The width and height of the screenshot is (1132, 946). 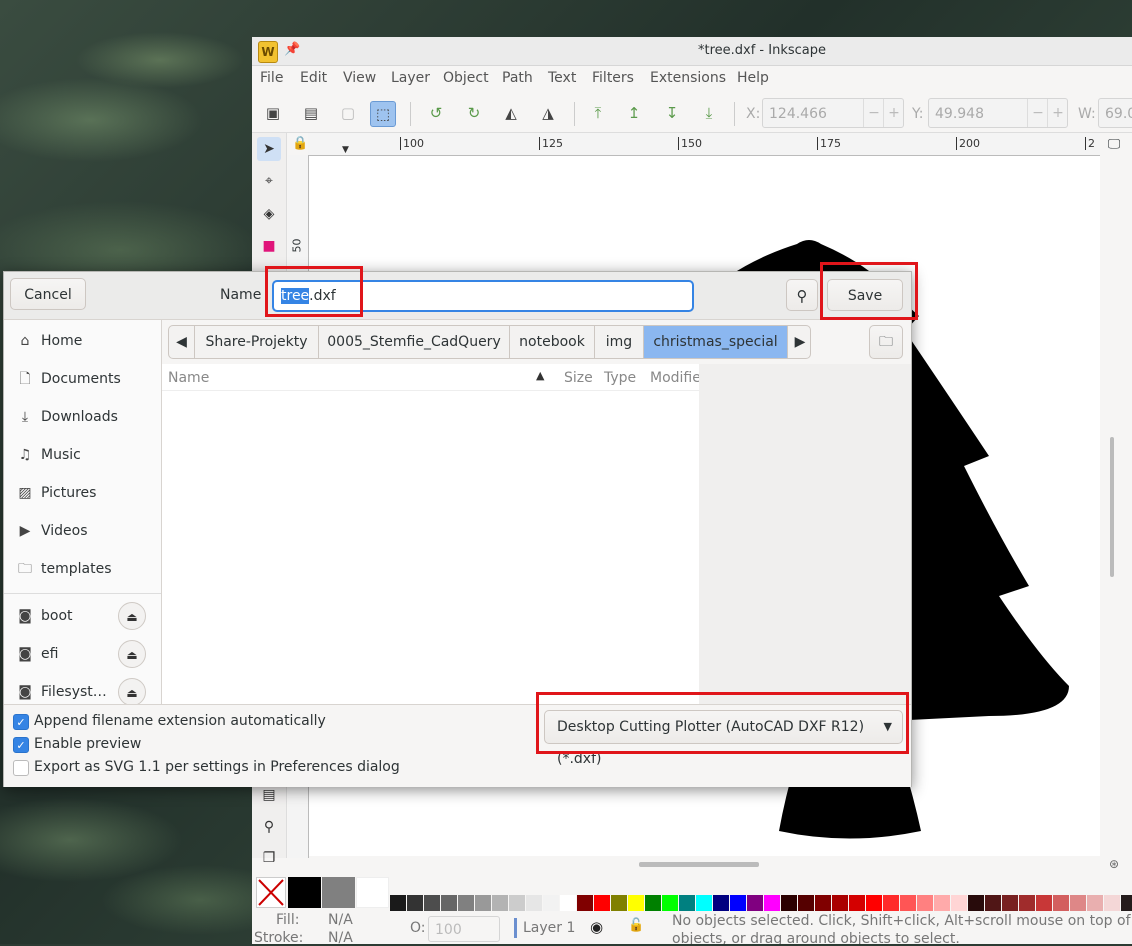 What do you see at coordinates (464, 929) in the screenshot?
I see `opacity-field: 100` at bounding box center [464, 929].